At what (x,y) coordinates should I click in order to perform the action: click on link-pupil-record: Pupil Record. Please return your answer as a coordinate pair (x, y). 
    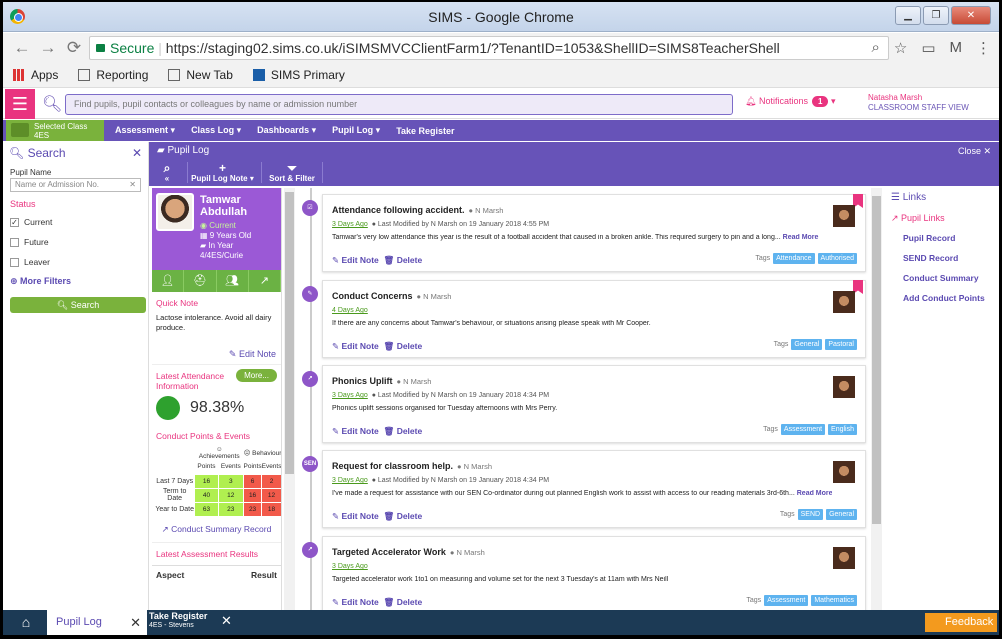
    Looking at the image, I should click on (943, 239).